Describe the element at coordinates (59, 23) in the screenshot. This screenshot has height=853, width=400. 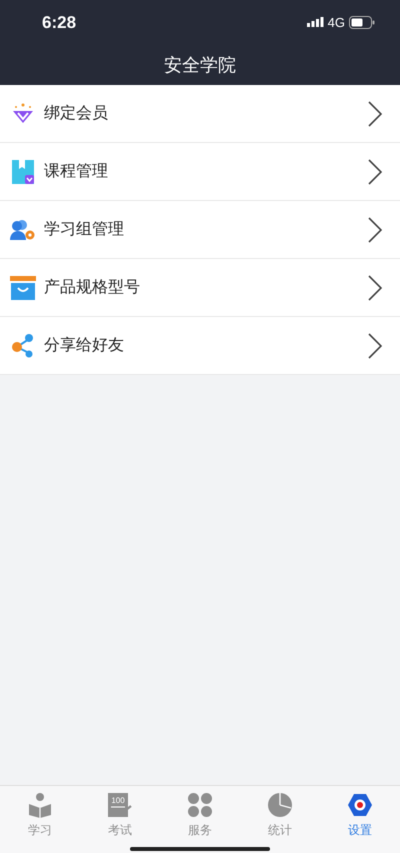
I see `status-time: 6:28` at that location.